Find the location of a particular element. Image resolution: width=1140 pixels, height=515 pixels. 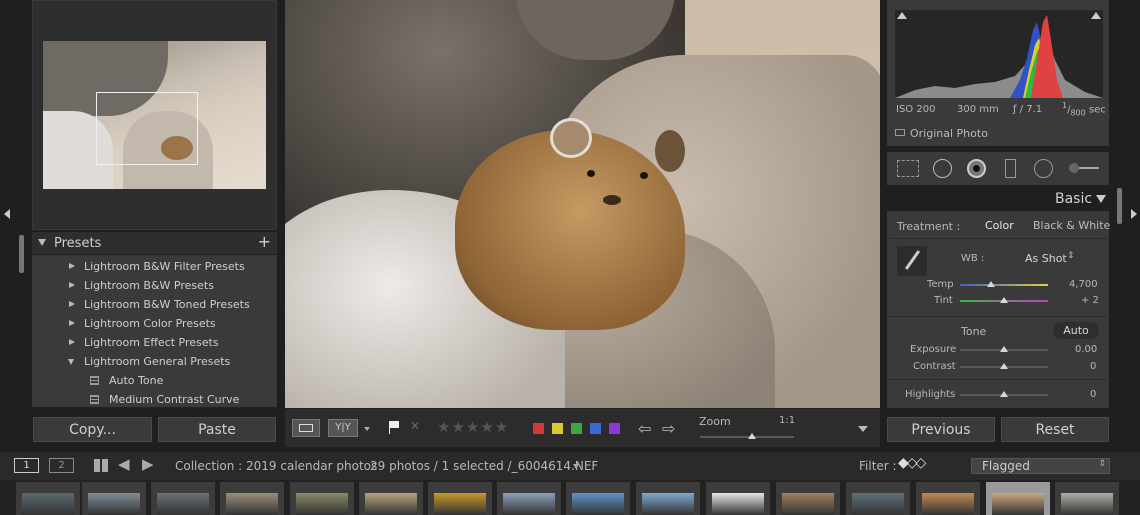

exposure-value: 0.00 is located at coordinates (1086, 349).